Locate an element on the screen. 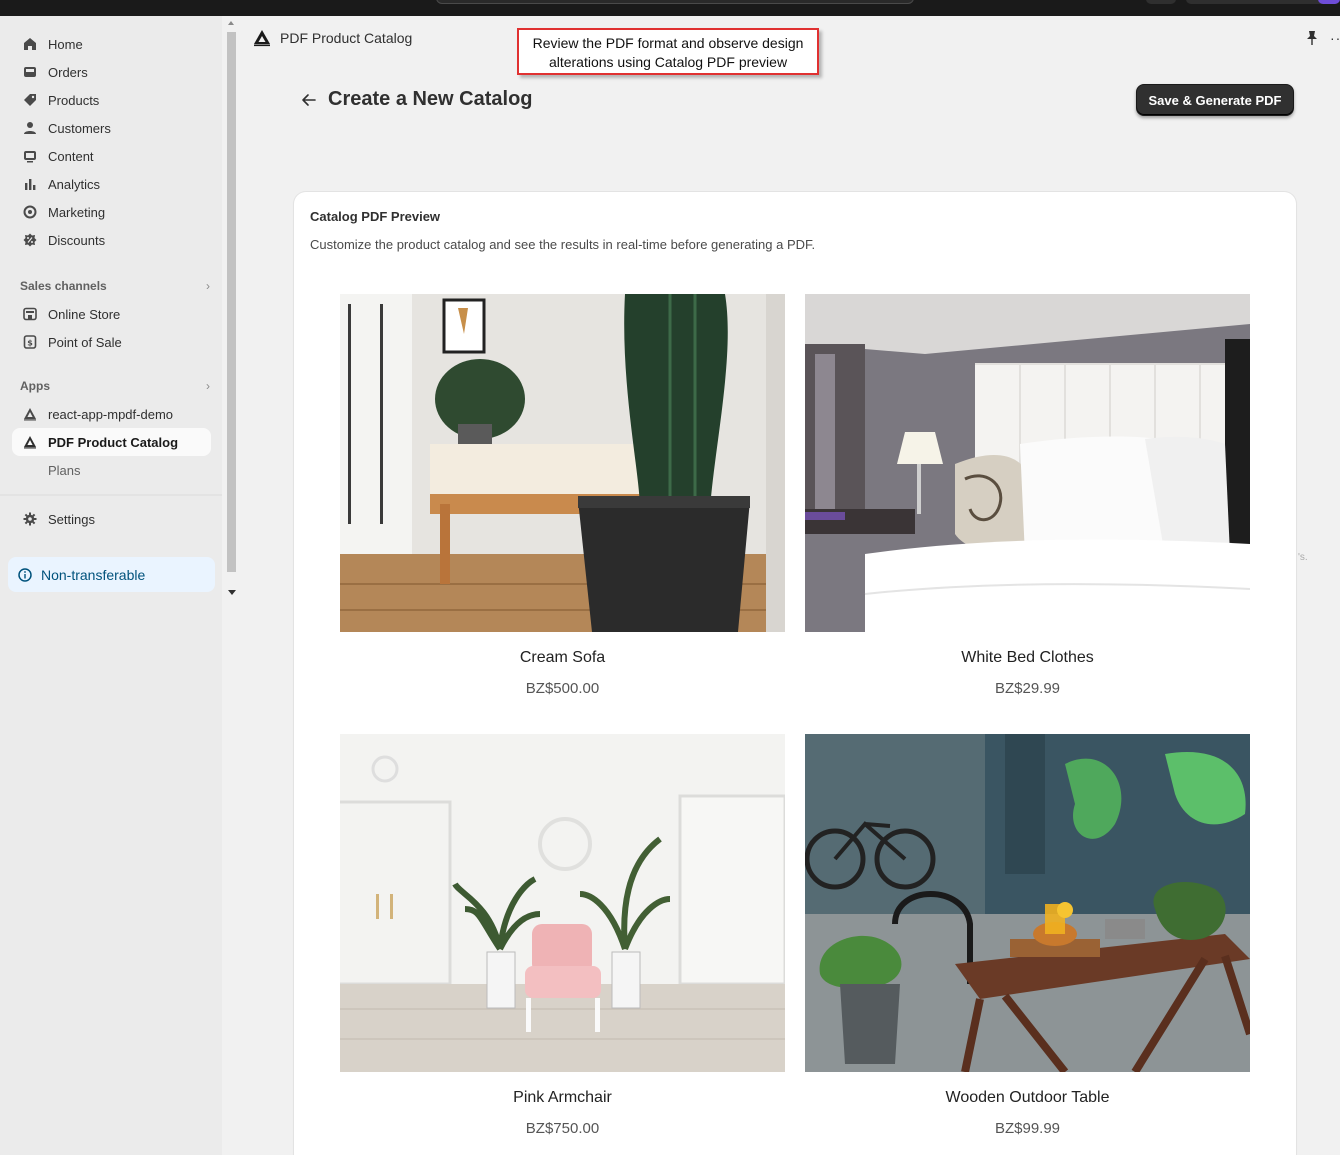 The image size is (1340, 1155). arrow-left-icon is located at coordinates (309, 100).